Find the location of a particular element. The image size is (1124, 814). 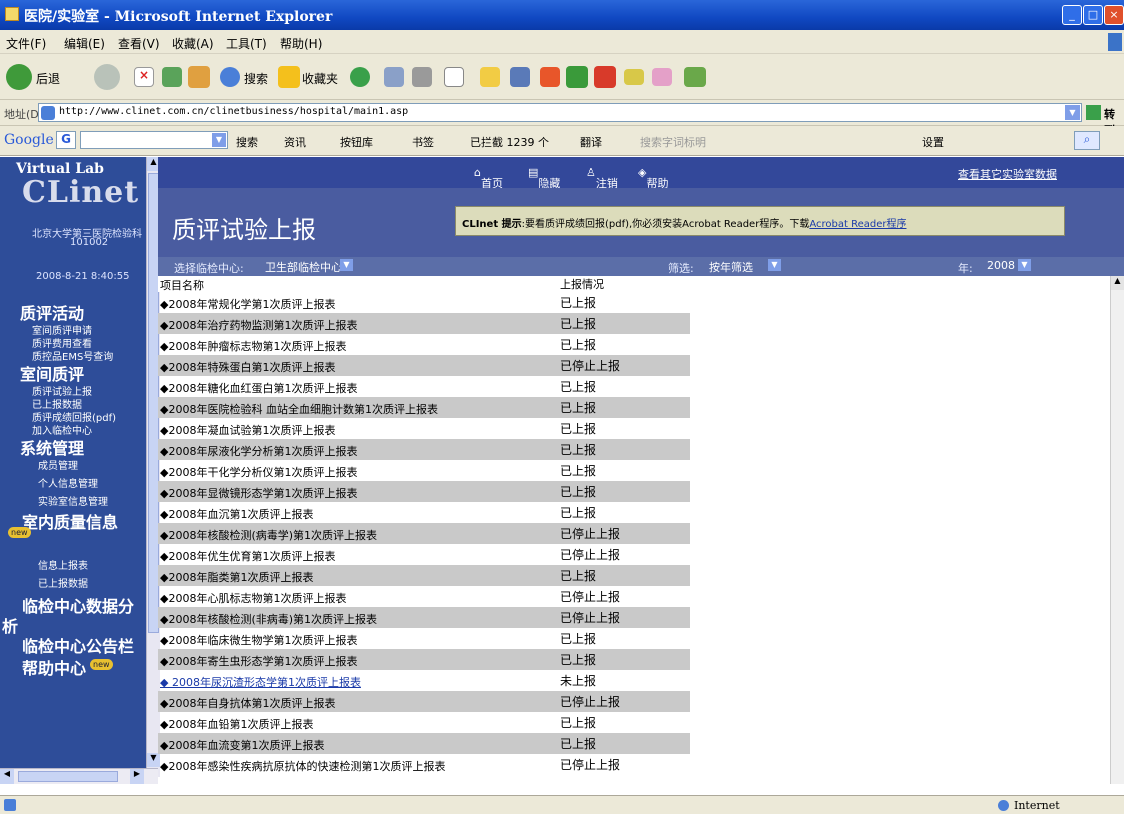

close-button: × is located at coordinates (1114, 15).